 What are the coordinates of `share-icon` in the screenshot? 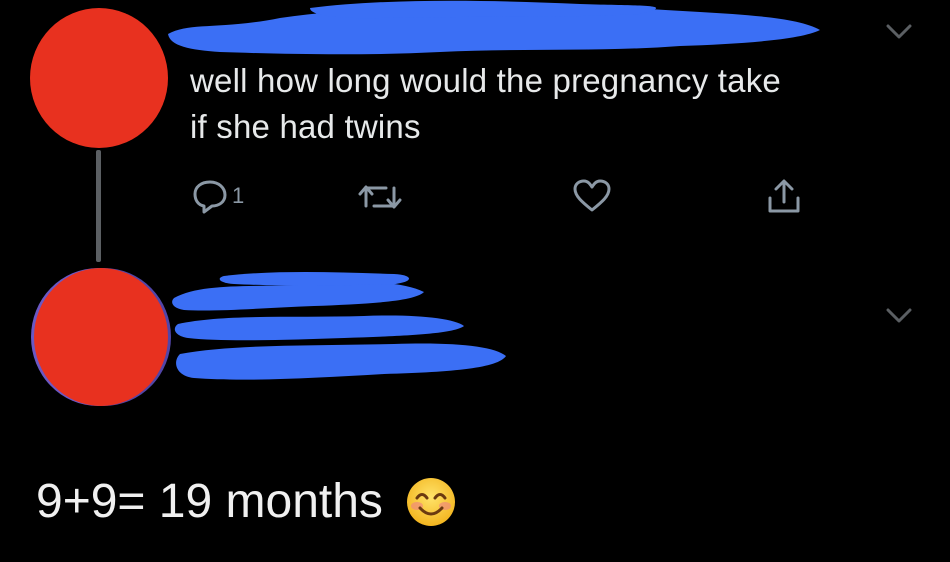 It's located at (784, 196).